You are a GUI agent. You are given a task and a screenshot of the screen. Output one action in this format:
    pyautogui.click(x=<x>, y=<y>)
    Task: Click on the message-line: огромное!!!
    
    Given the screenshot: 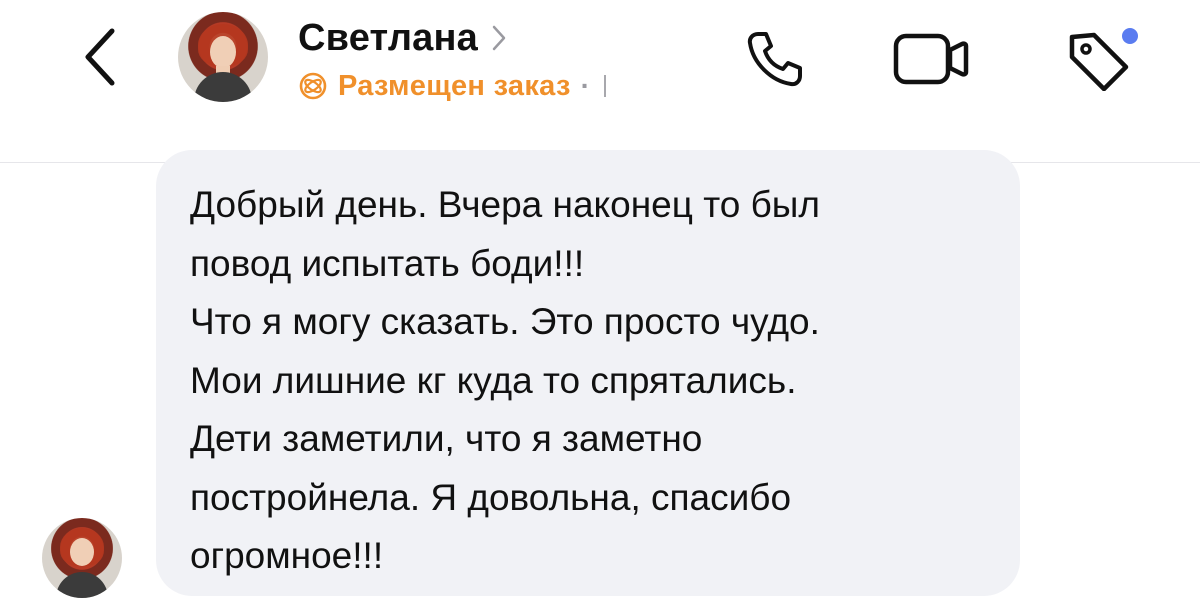 What is the action you would take?
    pyautogui.click(x=287, y=555)
    